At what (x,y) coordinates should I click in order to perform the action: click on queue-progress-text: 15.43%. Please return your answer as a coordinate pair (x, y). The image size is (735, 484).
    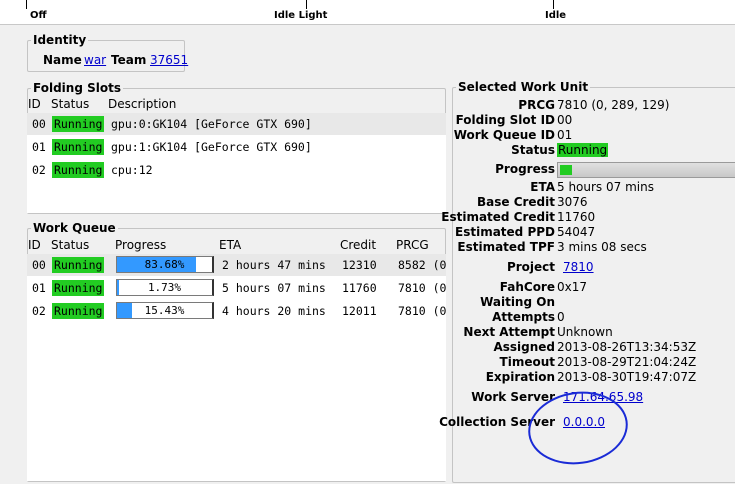
    Looking at the image, I should click on (164, 310).